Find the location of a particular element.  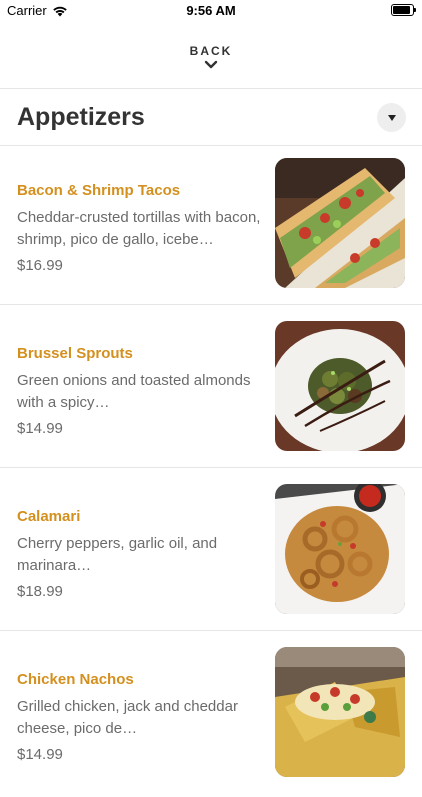

item-name: Chicken Nachos is located at coordinates (75, 679).